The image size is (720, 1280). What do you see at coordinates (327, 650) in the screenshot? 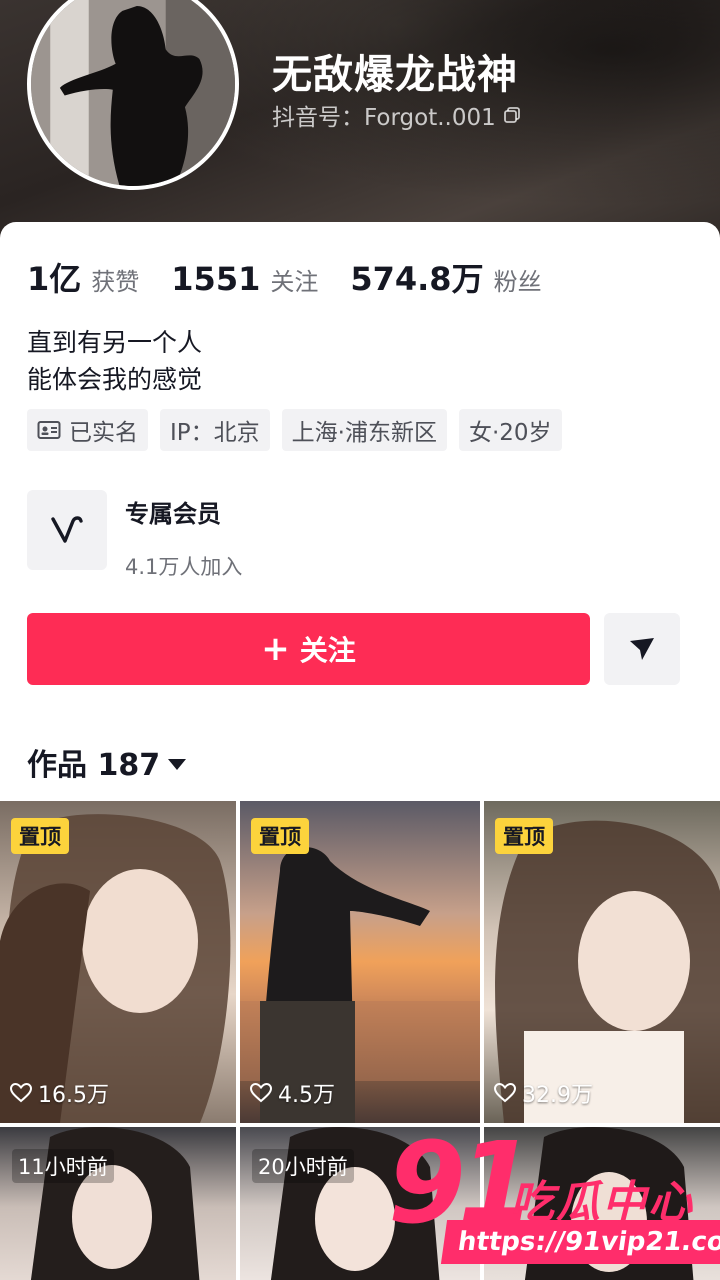
I see `follow-label: 关注` at bounding box center [327, 650].